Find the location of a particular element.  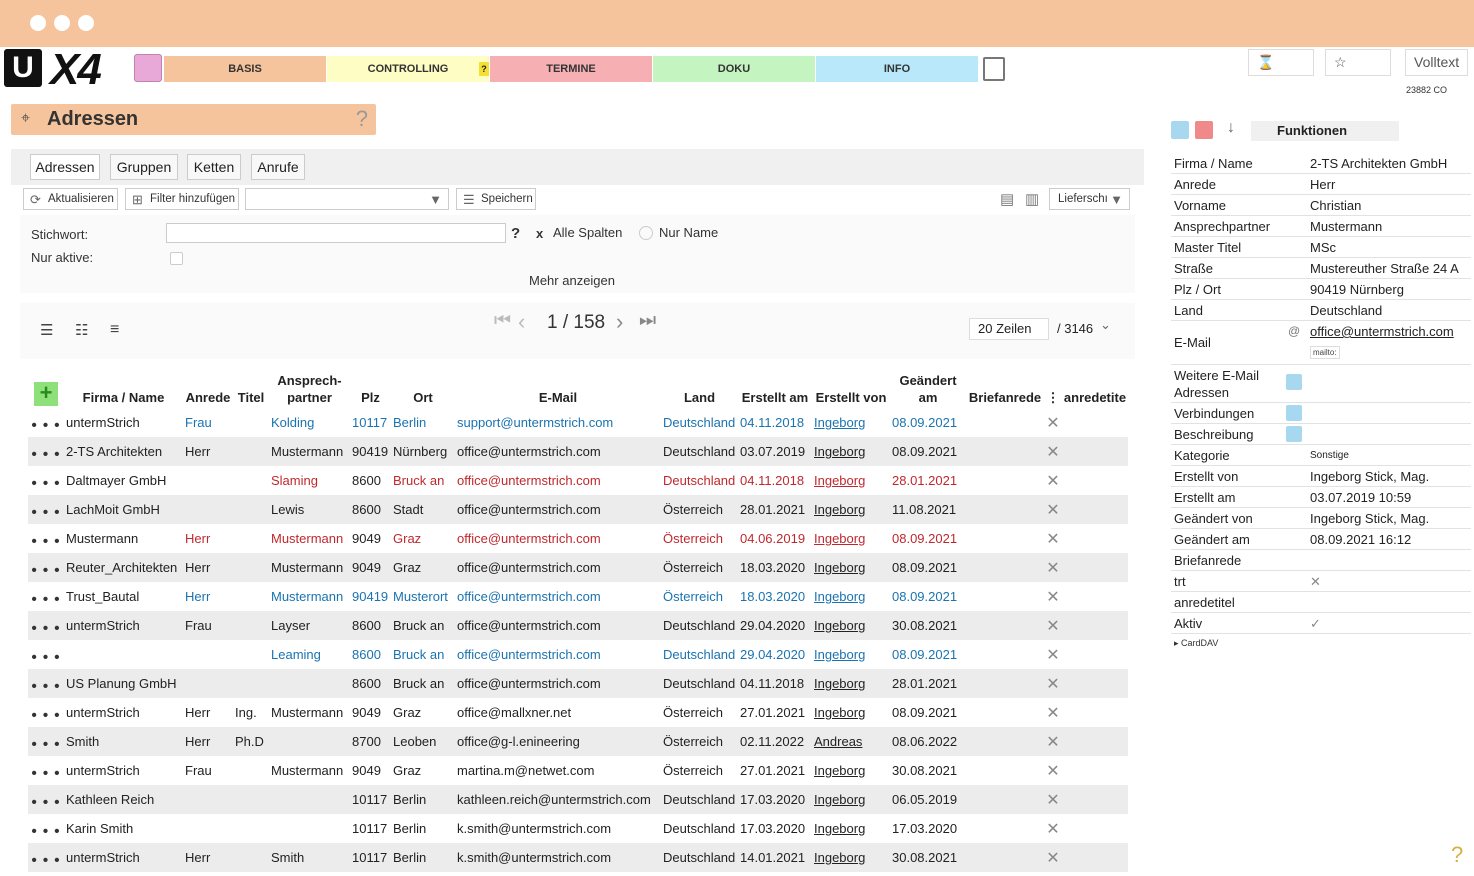

arrow-down-icon: ↓ is located at coordinates (1231, 128).